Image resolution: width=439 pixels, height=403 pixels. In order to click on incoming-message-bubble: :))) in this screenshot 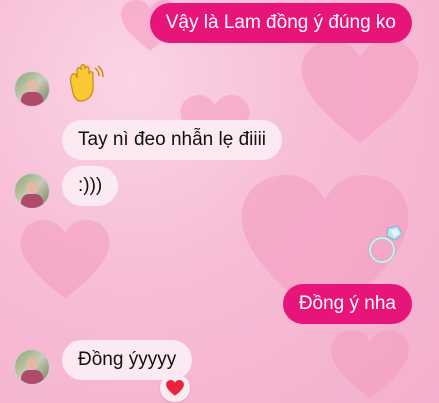, I will do `click(90, 186)`.